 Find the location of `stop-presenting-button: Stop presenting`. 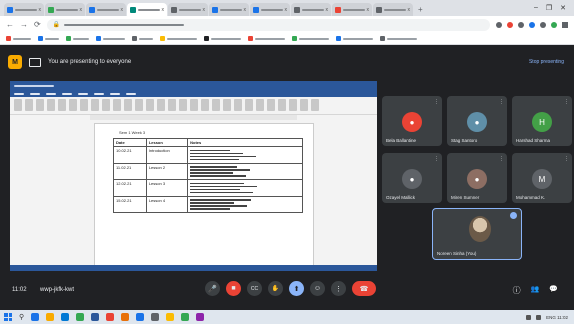

stop-presenting-button: Stop presenting is located at coordinates (546, 62).